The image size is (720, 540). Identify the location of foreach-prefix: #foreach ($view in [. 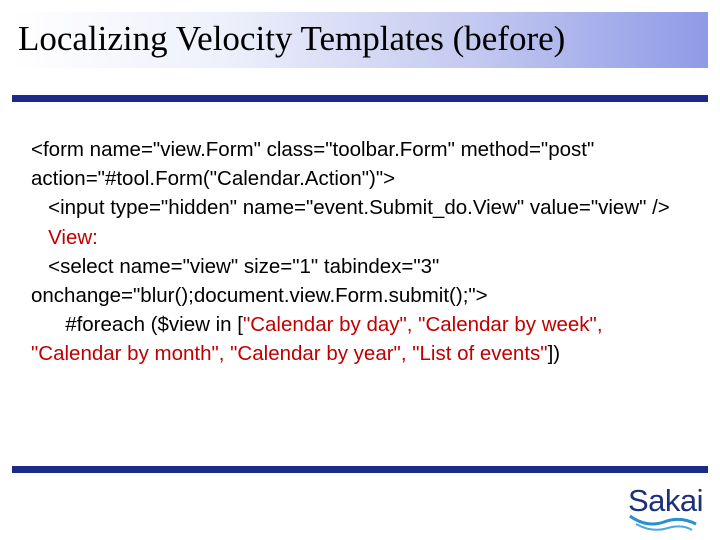
(137, 325).